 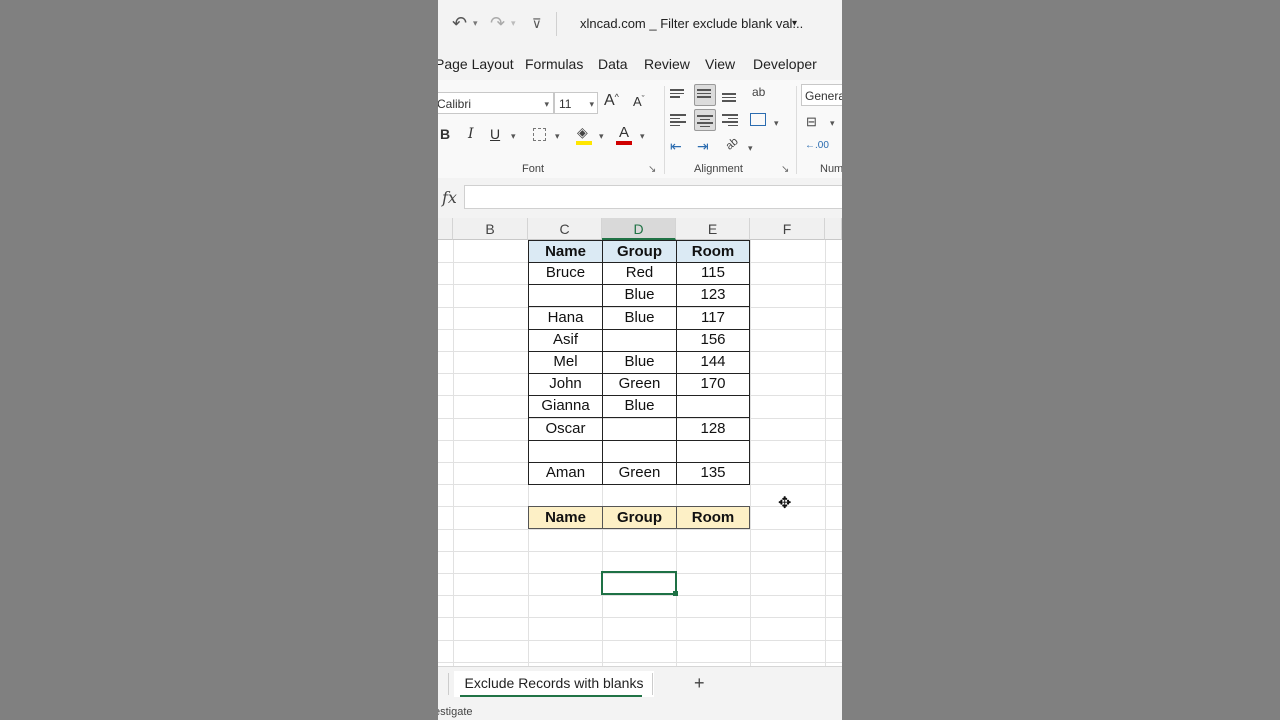 What do you see at coordinates (821, 95) in the screenshot?
I see `number-format-dropdown: General` at bounding box center [821, 95].